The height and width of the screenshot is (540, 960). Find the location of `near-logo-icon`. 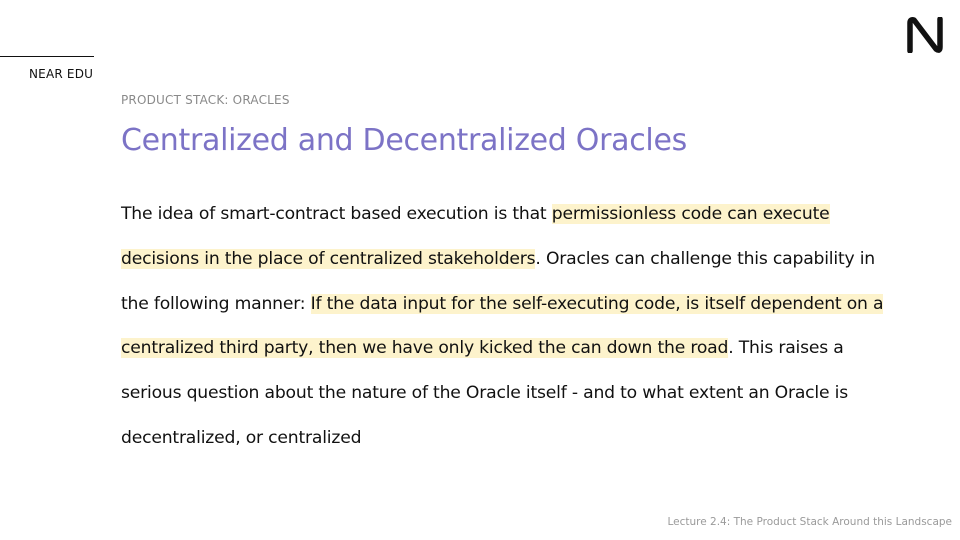

near-logo-icon is located at coordinates (925, 35).